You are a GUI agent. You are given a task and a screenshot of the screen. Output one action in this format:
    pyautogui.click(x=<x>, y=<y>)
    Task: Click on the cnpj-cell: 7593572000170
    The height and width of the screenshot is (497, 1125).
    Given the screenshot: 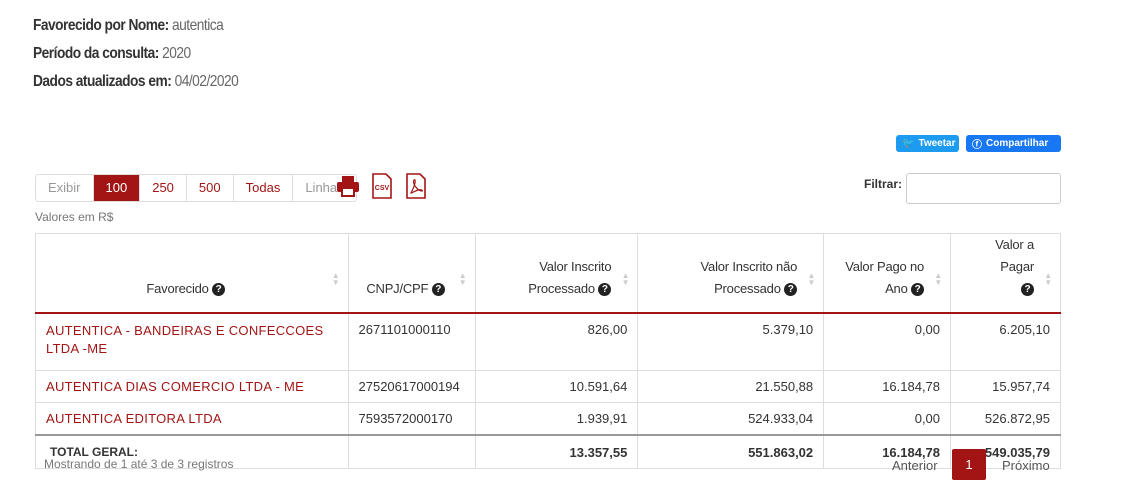 What is the action you would take?
    pyautogui.click(x=411, y=419)
    